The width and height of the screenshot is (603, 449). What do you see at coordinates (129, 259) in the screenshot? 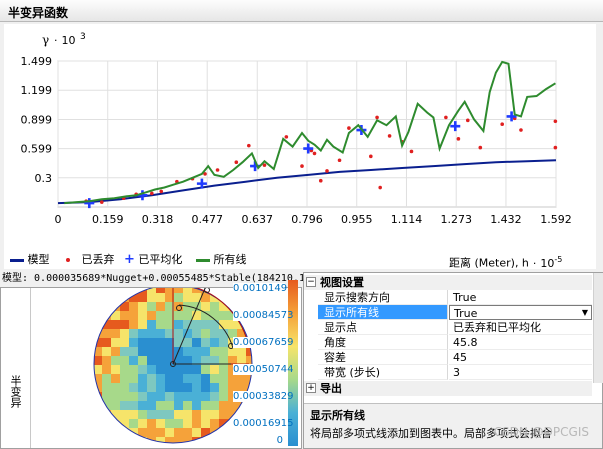
I see `plus-icon: +` at bounding box center [129, 259].